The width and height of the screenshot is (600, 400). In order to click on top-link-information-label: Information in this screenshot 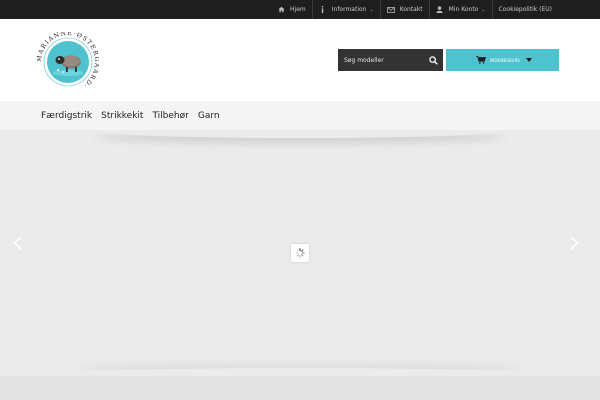, I will do `click(349, 9)`.